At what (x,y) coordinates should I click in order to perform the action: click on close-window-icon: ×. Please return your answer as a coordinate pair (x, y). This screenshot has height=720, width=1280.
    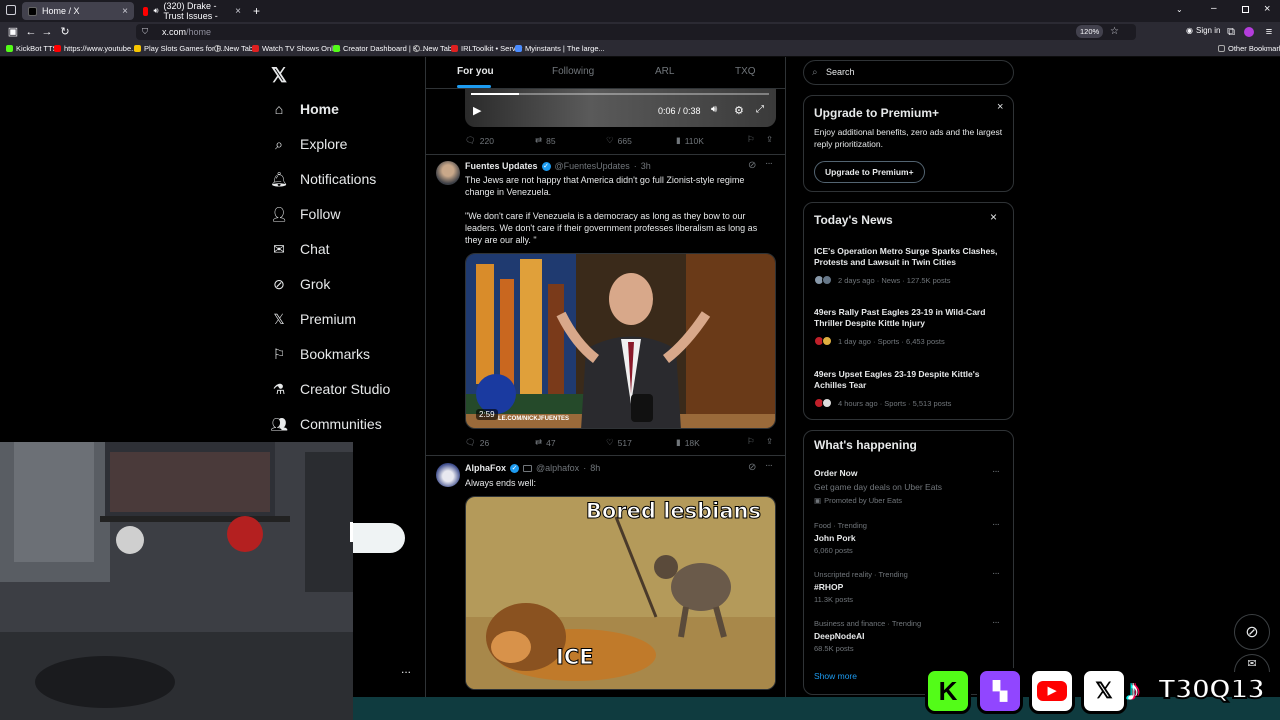
    Looking at the image, I should click on (1267, 9).